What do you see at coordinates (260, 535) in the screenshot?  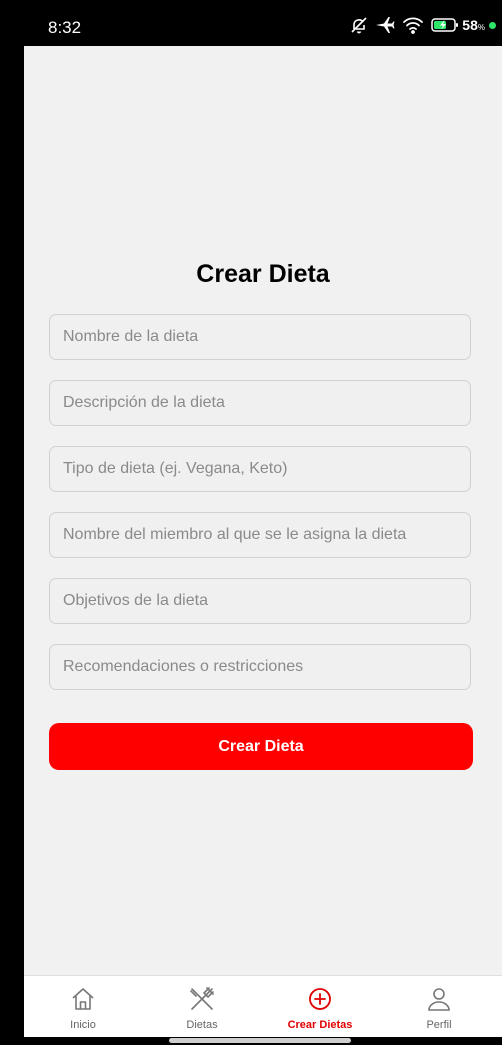 I see `member-name-input` at bounding box center [260, 535].